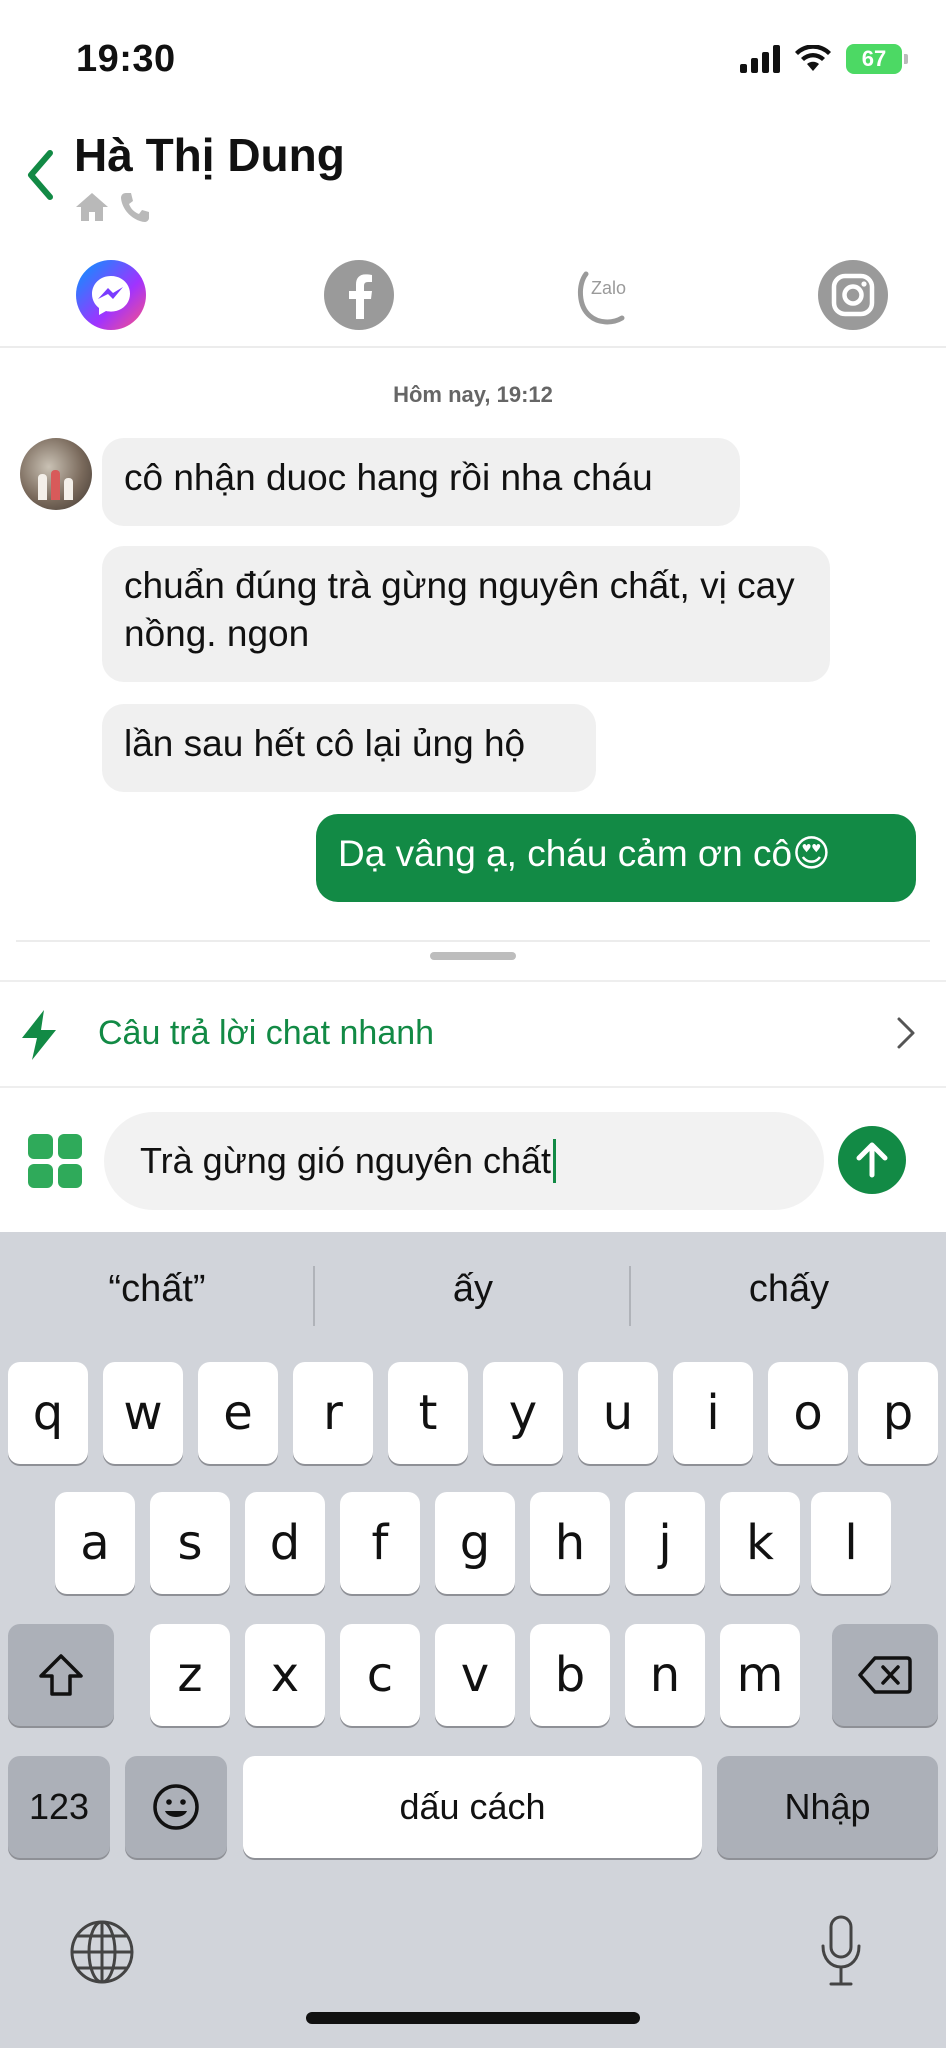  I want to click on globe-icon, so click(102, 1952).